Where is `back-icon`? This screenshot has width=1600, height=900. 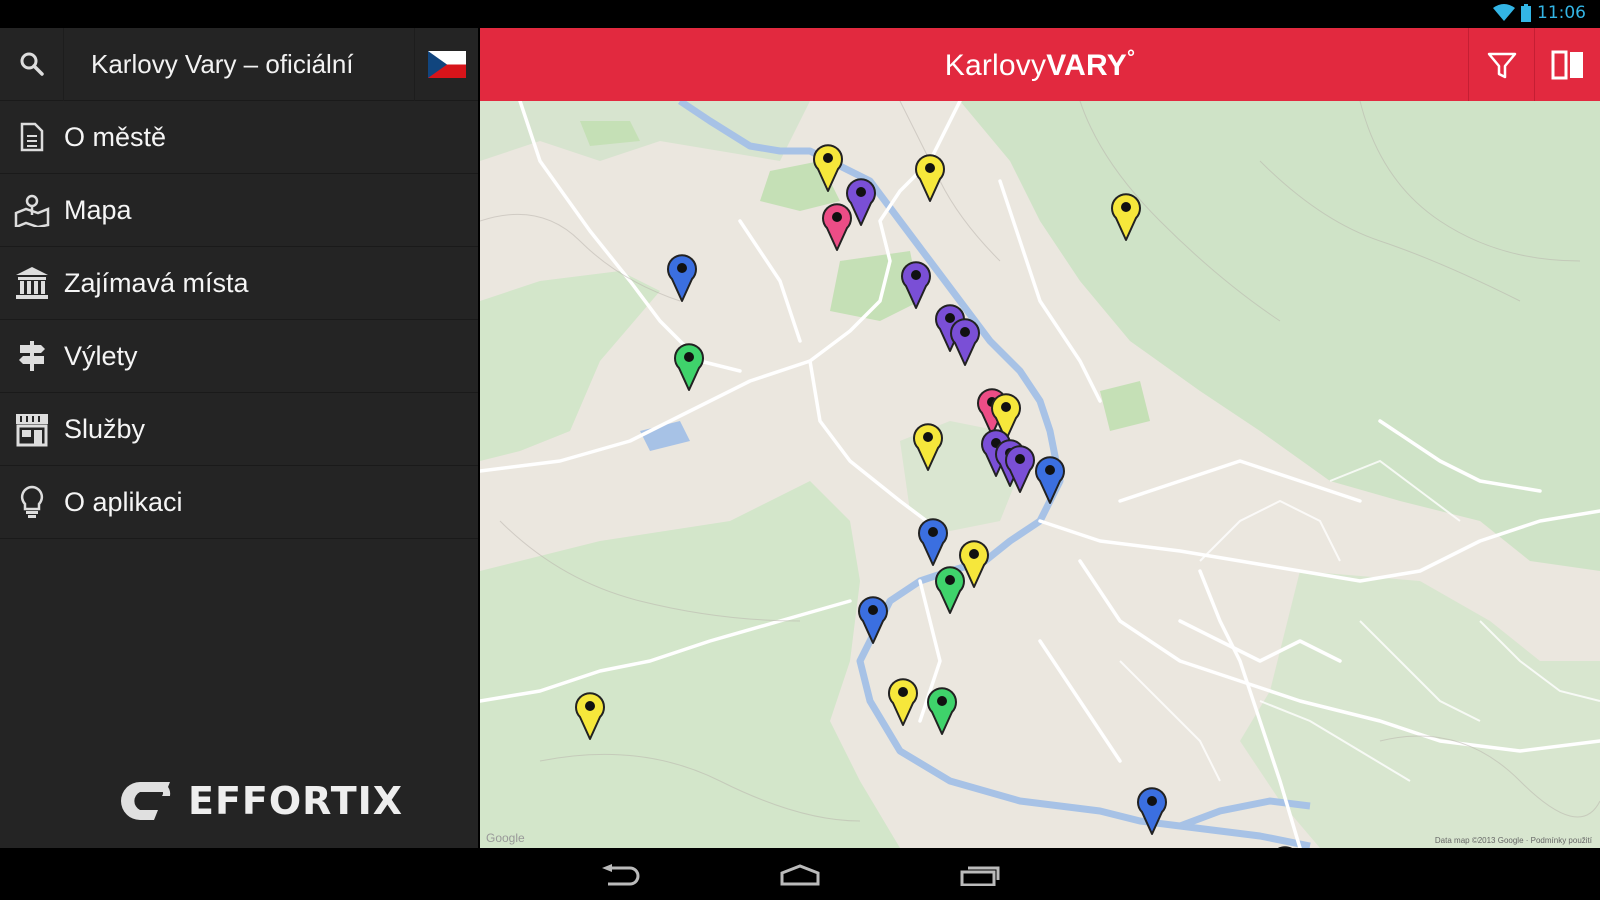 back-icon is located at coordinates (620, 875).